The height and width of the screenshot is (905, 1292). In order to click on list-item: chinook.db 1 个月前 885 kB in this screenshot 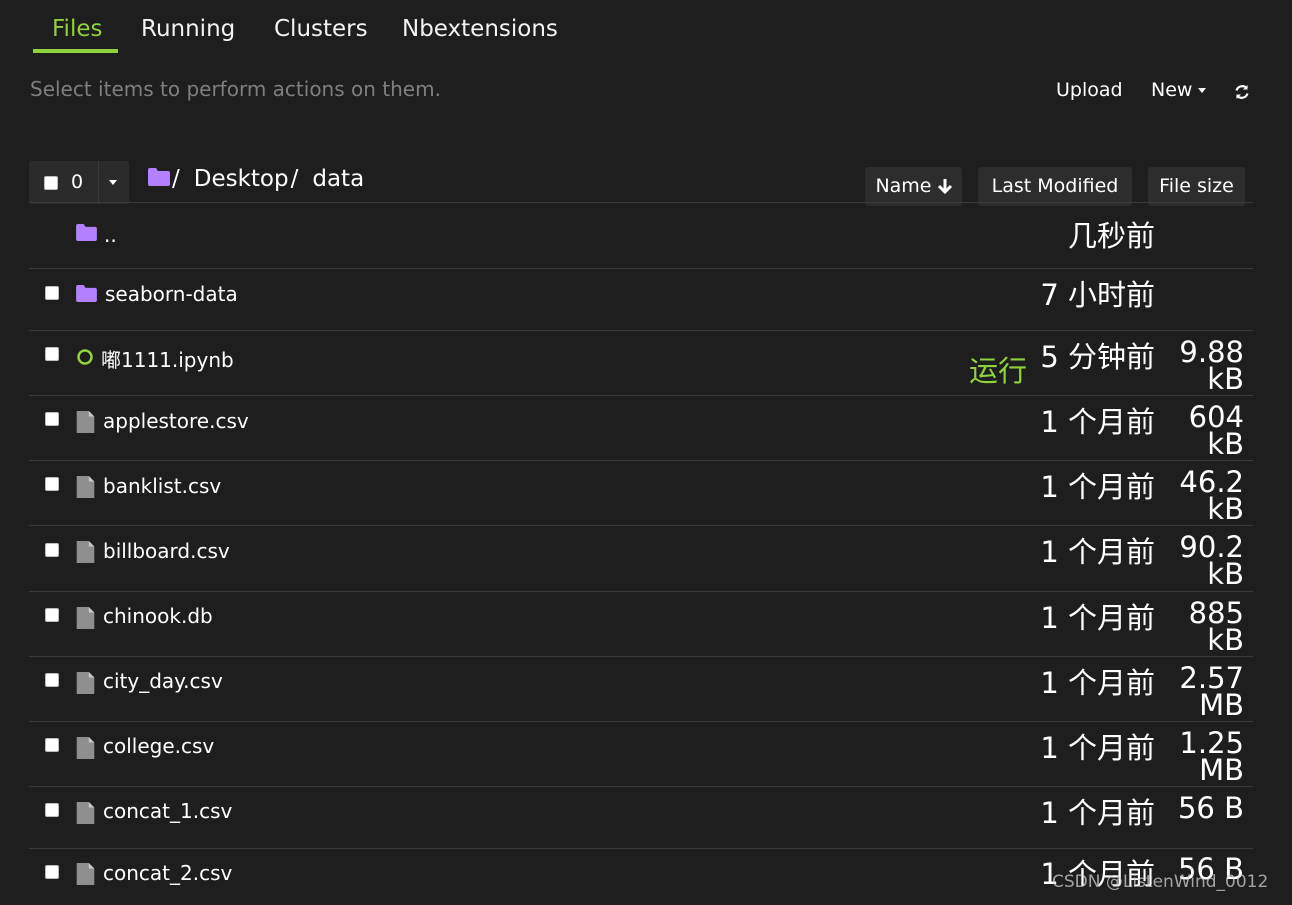, I will do `click(641, 624)`.